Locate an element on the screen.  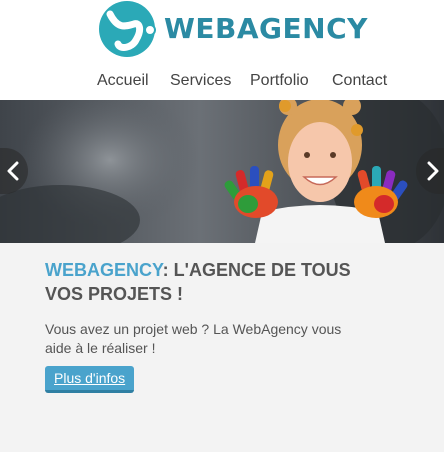
headline-brand: WEBAGENCY is located at coordinates (104, 270).